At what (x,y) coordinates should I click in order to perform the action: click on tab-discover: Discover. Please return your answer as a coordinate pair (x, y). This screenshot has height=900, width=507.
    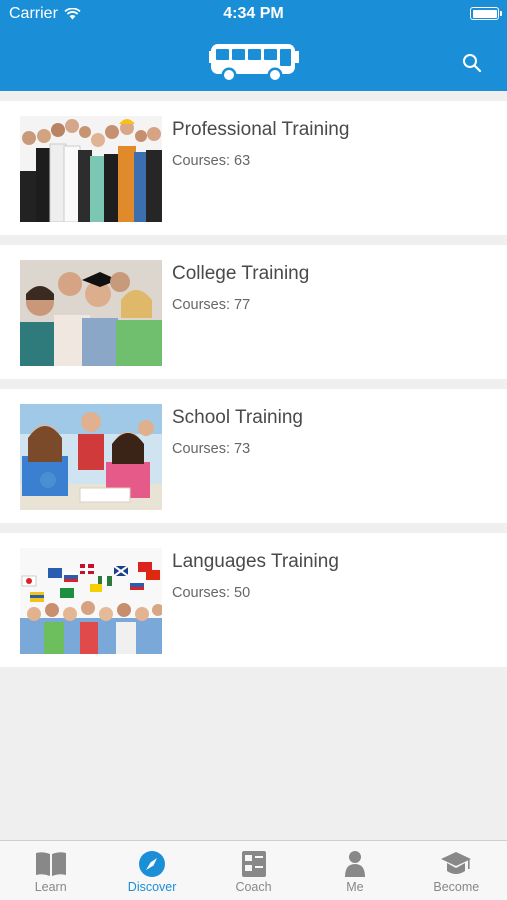
    Looking at the image, I should click on (151, 870).